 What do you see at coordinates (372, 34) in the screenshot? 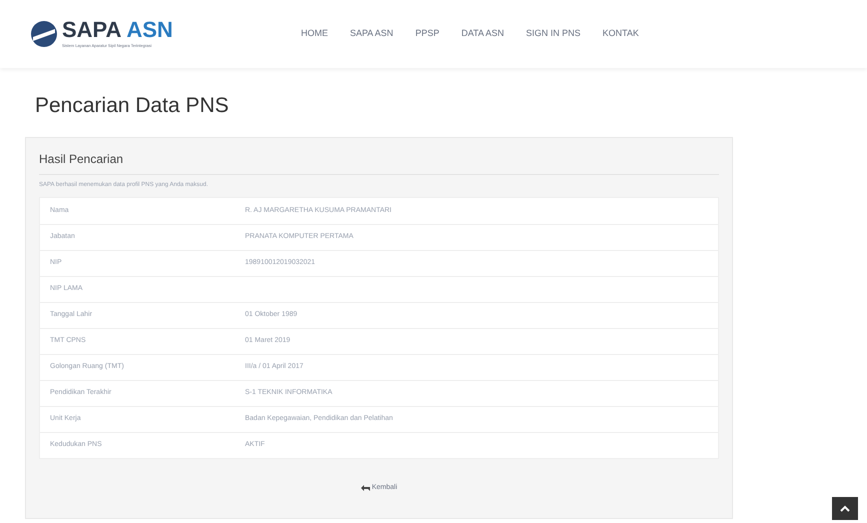
I see `nav-link: SAPA ASN` at bounding box center [372, 34].